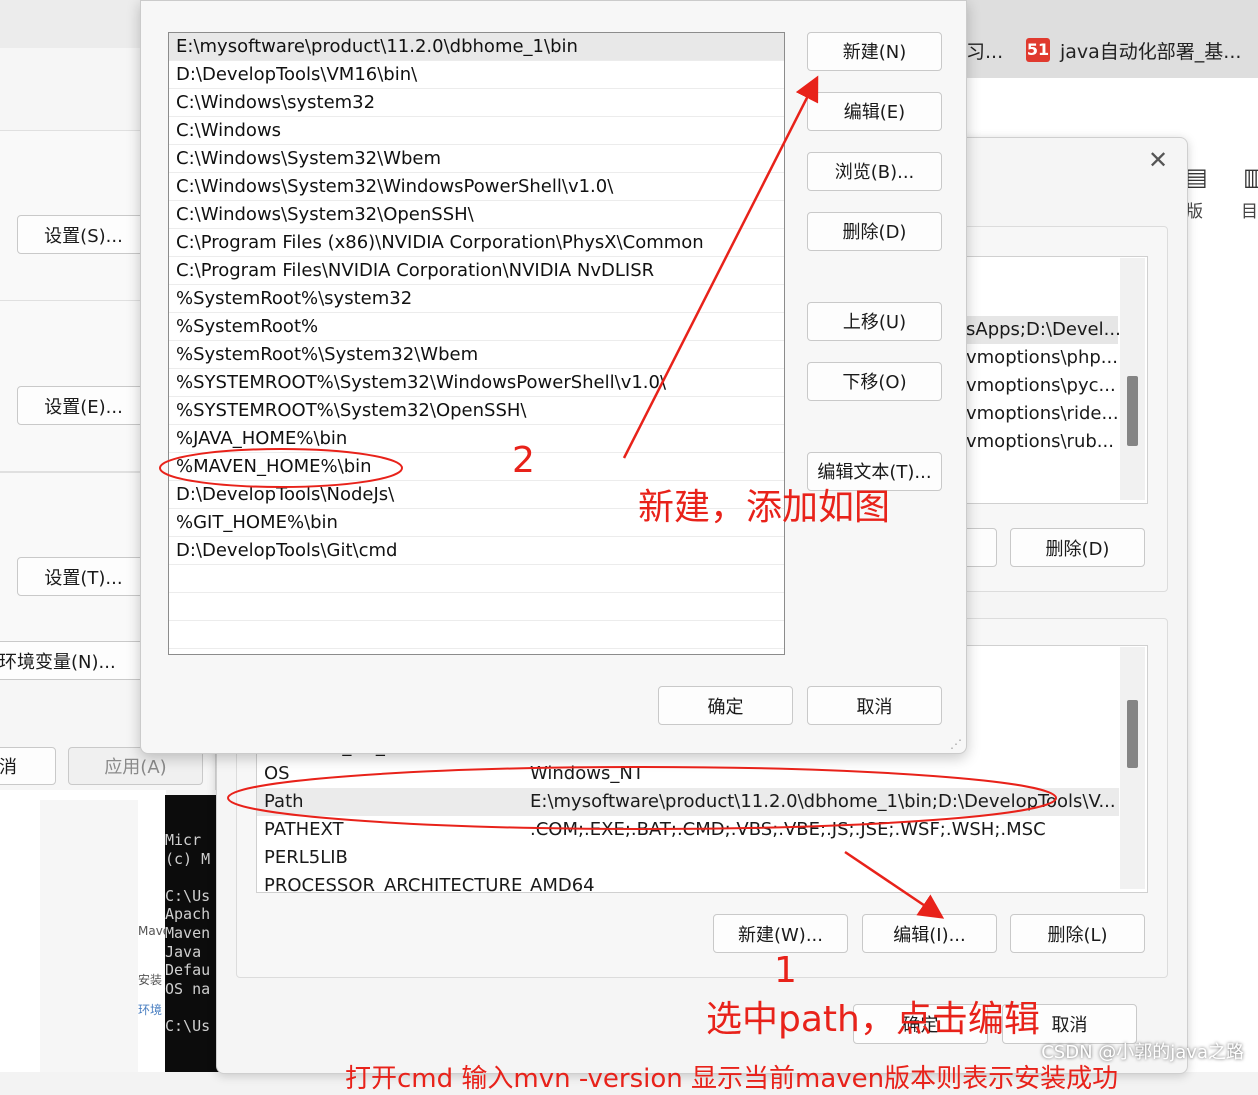  What do you see at coordinates (873, 1019) in the screenshot?
I see `step1-text: 选中path，点击编辑` at bounding box center [873, 1019].